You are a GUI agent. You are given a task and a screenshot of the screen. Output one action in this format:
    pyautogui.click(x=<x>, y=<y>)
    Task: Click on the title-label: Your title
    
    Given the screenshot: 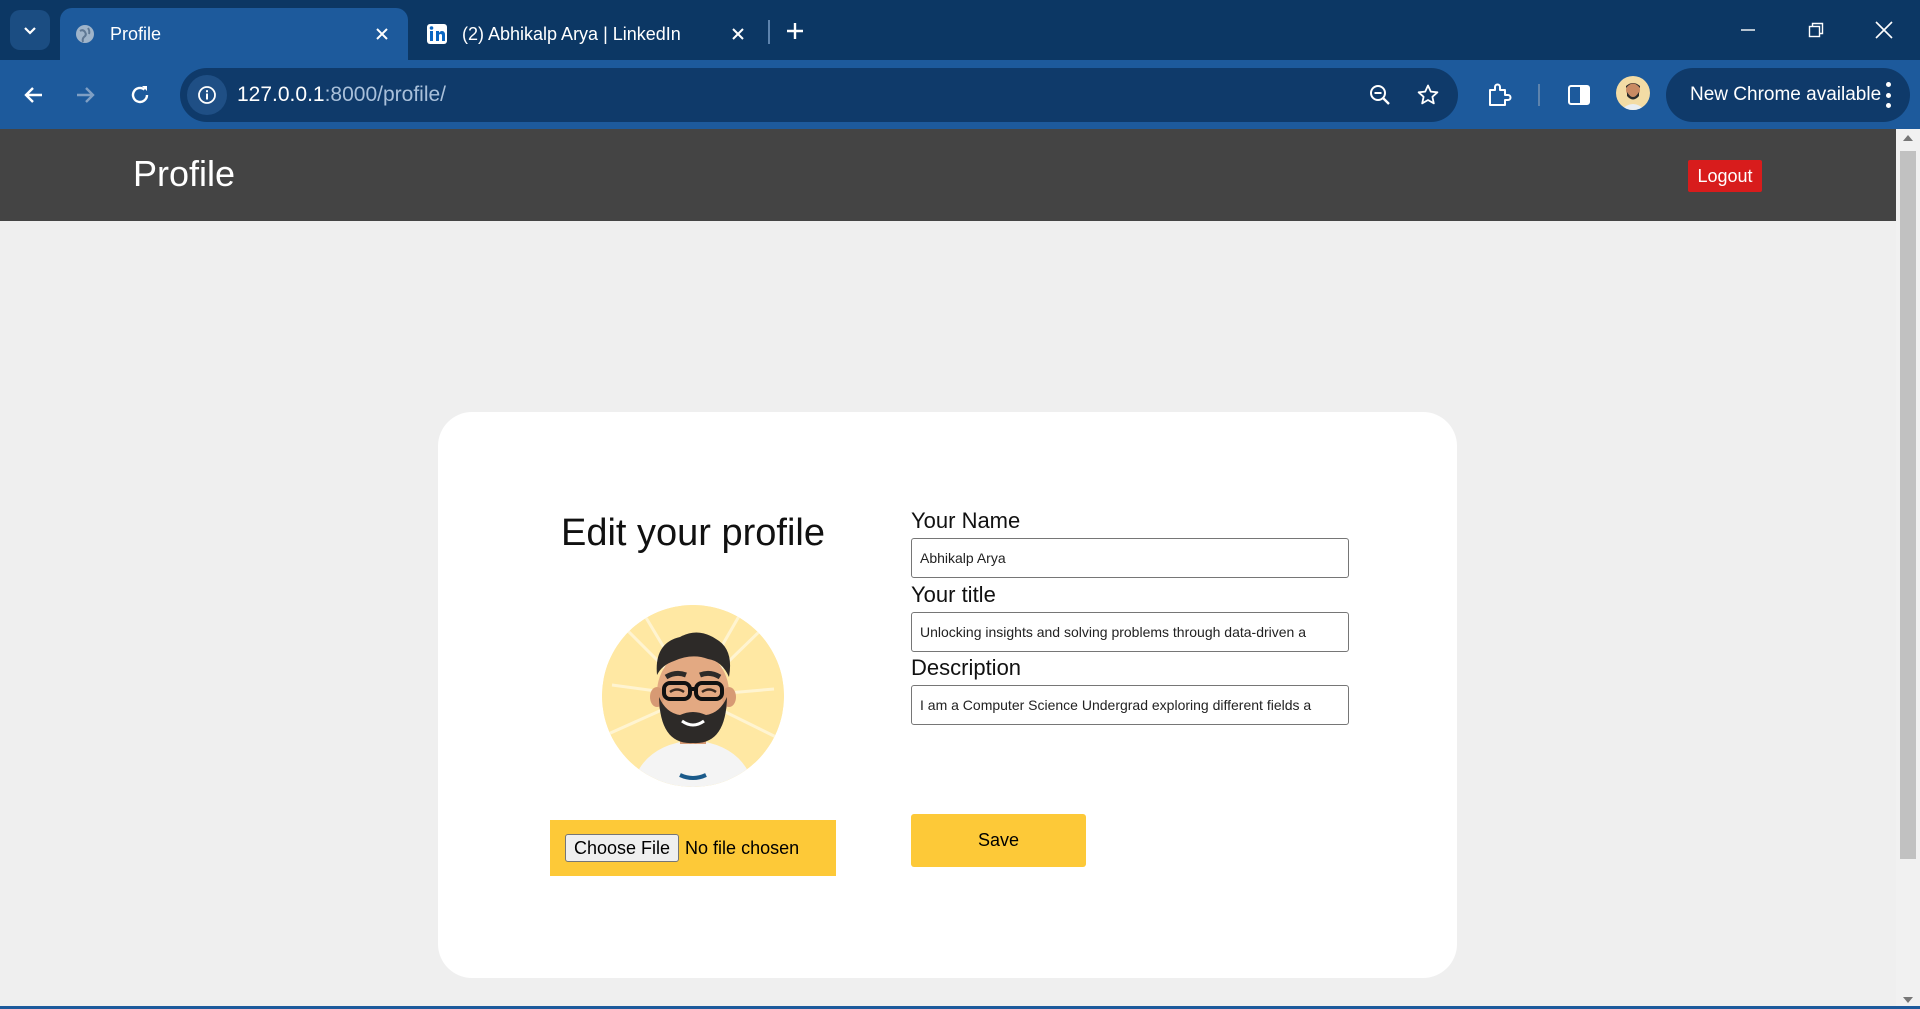 What is the action you would take?
    pyautogui.click(x=953, y=594)
    